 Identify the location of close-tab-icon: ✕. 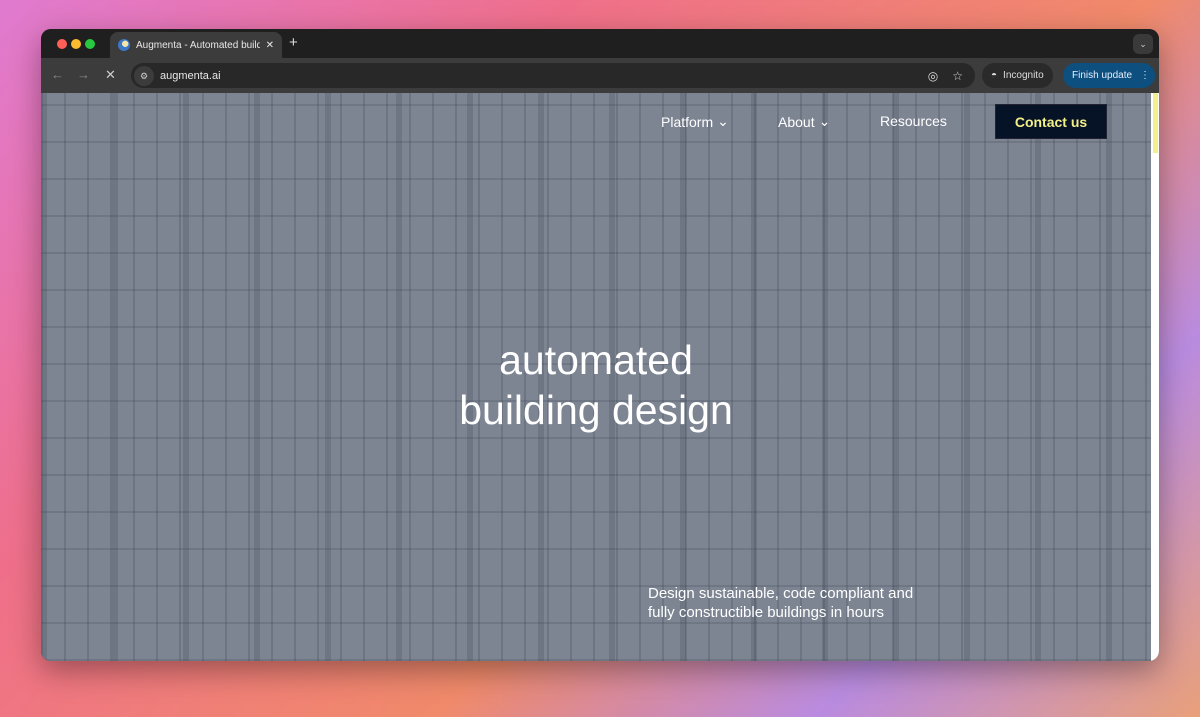
(270, 45).